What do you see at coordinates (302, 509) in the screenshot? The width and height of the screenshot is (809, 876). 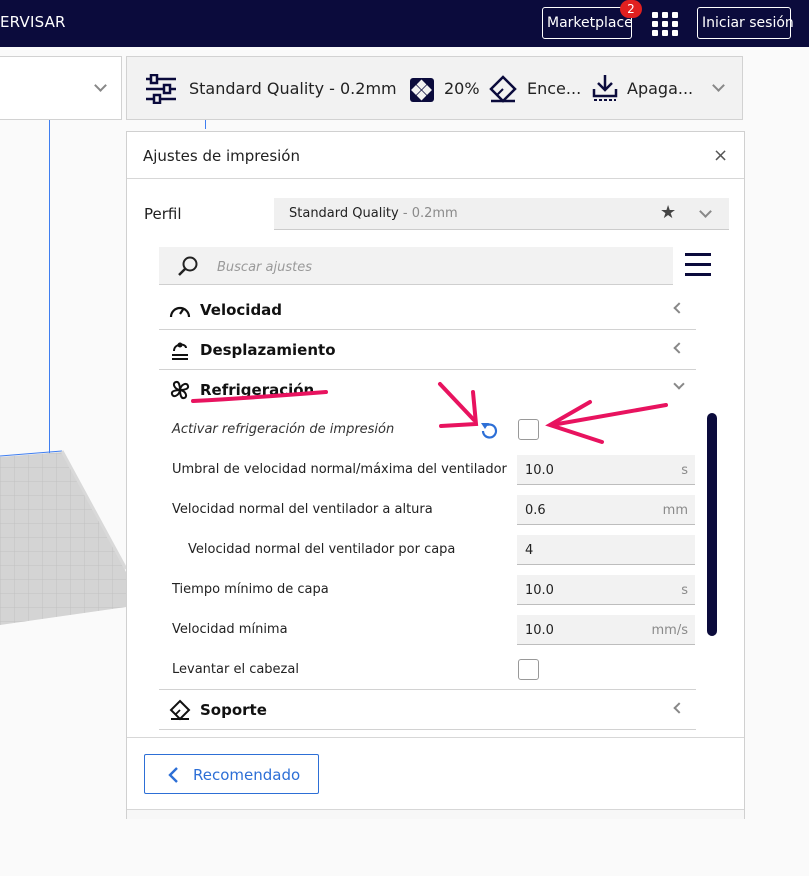 I see `setting-label: Velocidad normal del ventilador a altura` at bounding box center [302, 509].